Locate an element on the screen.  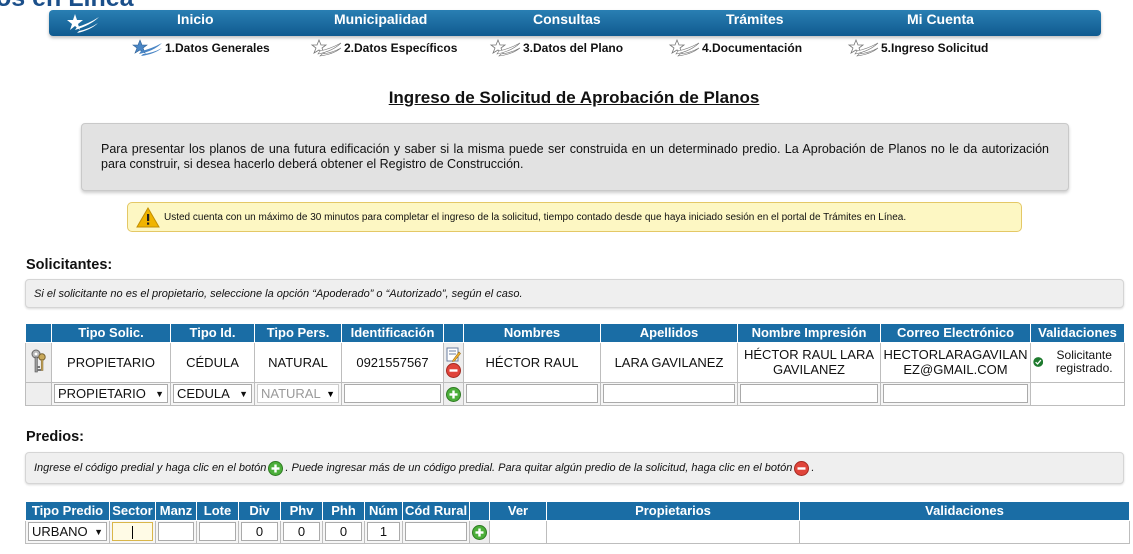
sector-input is located at coordinates (132, 531).